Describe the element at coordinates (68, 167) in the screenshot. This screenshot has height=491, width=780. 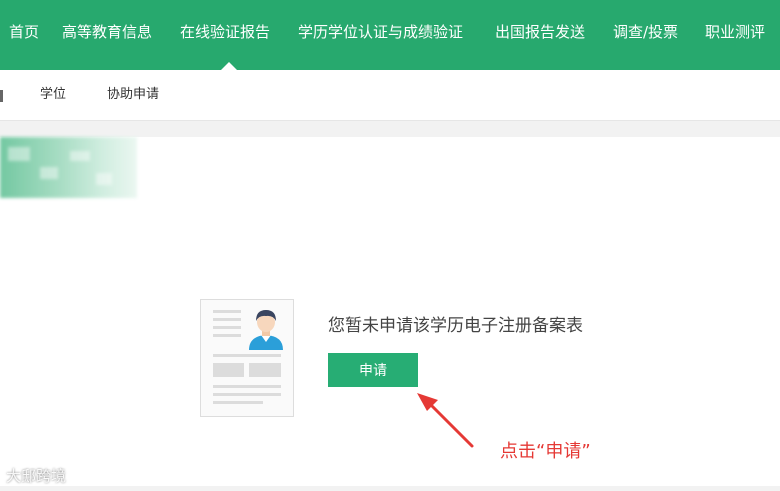
I see `blurred-banner` at that location.